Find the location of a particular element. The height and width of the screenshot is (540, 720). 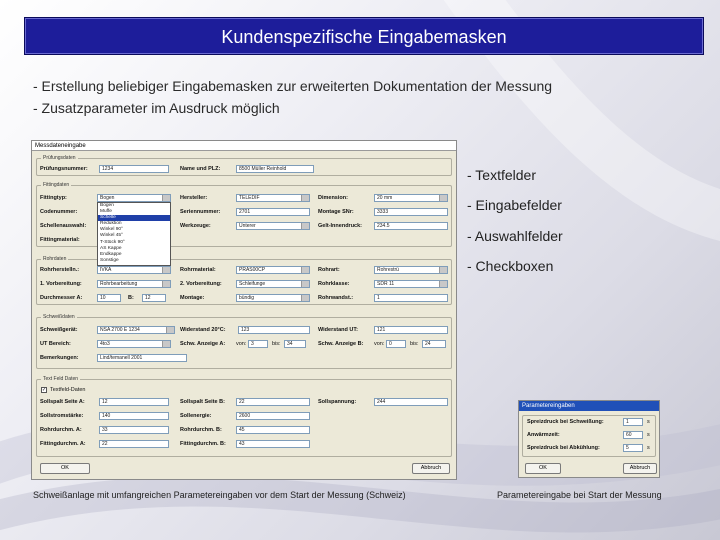

label-sollspalt-b: Sollspalt Seite B: is located at coordinates (202, 402).